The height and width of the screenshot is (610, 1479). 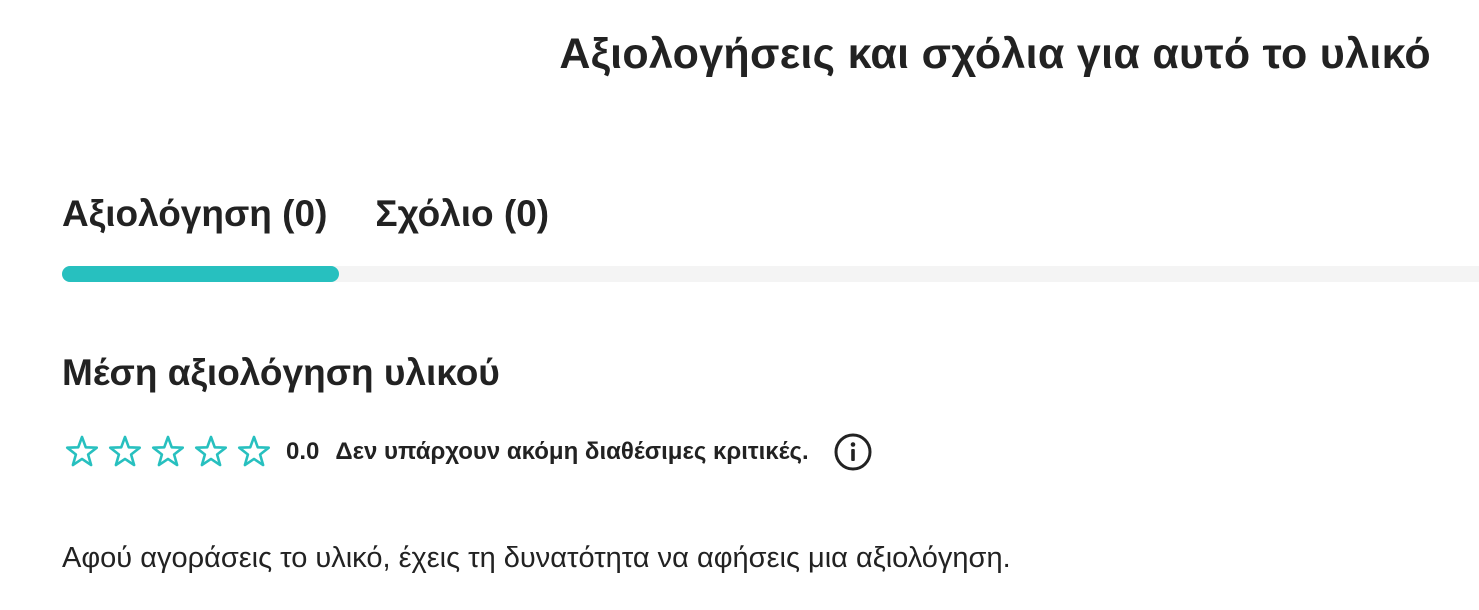 What do you see at coordinates (194, 214) in the screenshot?
I see `tab-ratings: Αξιολόγηση (0)` at bounding box center [194, 214].